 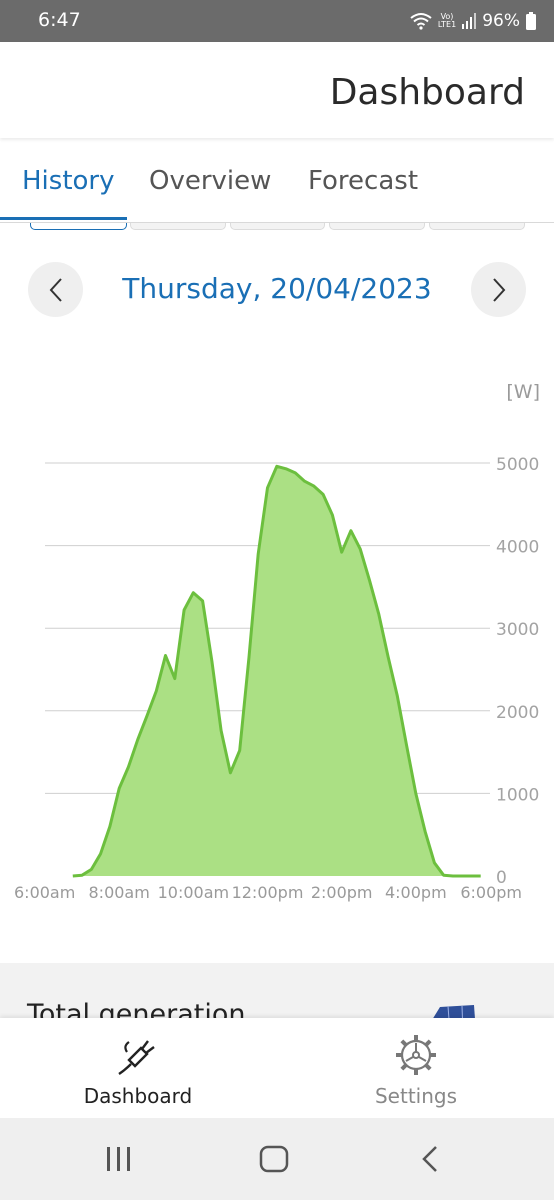 What do you see at coordinates (517, 630) in the screenshot?
I see `y-tick-label: 3000` at bounding box center [517, 630].